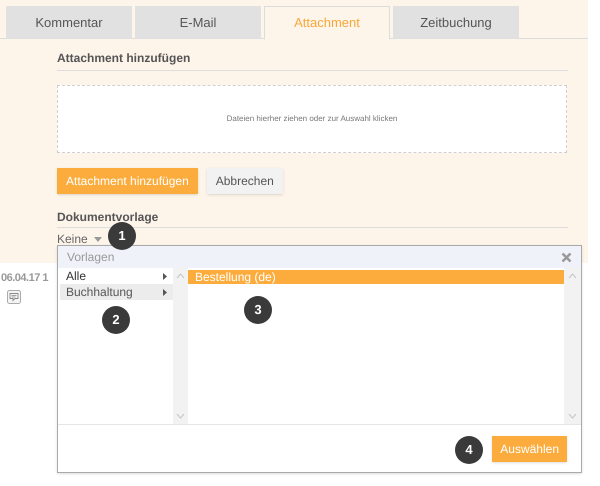  Describe the element at coordinates (312, 60) in the screenshot. I see `section-heading: Attachment hinzufügen` at that location.